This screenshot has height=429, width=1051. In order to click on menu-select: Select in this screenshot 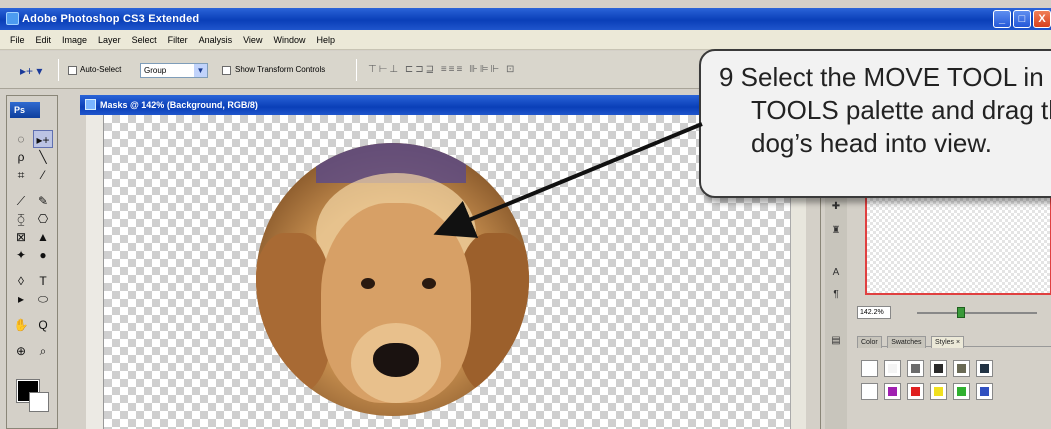, I will do `click(144, 40)`.